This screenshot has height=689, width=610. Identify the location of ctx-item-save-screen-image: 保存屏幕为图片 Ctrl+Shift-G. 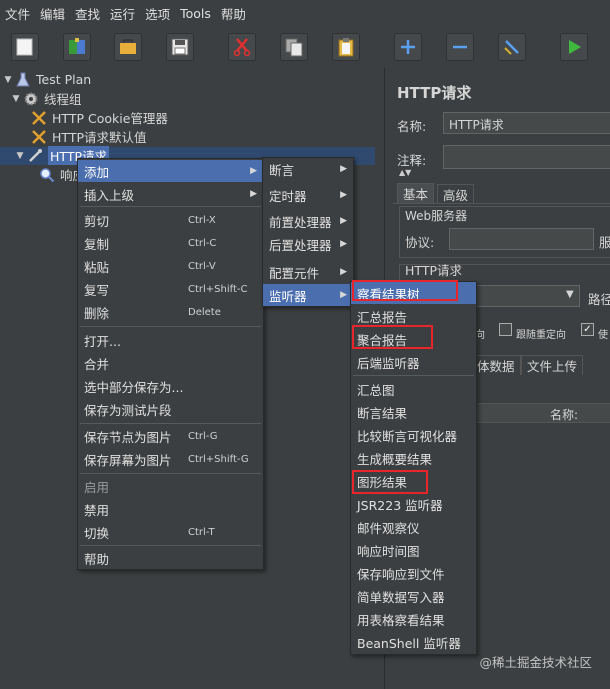
(170, 459).